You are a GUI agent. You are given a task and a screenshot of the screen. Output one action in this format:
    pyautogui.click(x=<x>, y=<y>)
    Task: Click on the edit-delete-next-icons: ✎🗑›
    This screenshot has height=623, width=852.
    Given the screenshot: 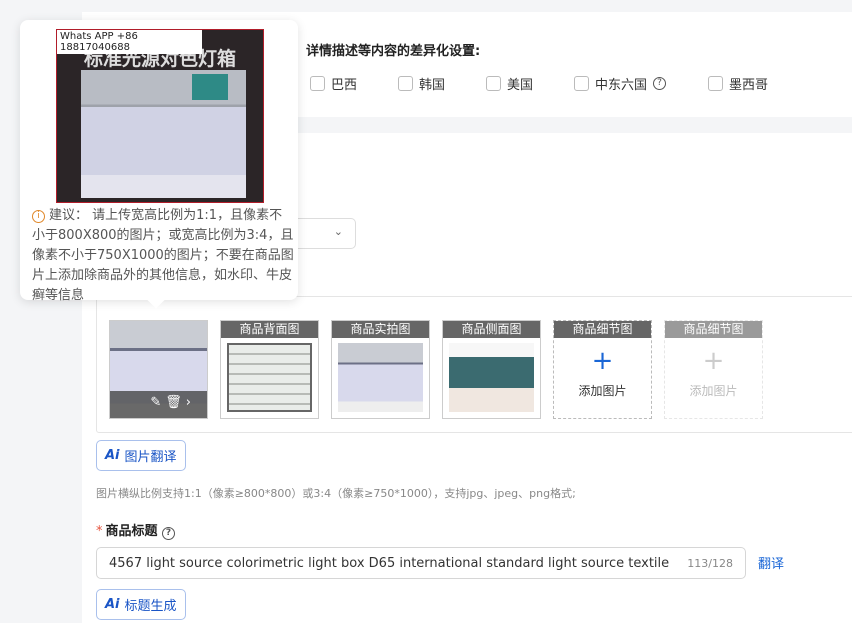 What is the action you would take?
    pyautogui.click(x=172, y=402)
    